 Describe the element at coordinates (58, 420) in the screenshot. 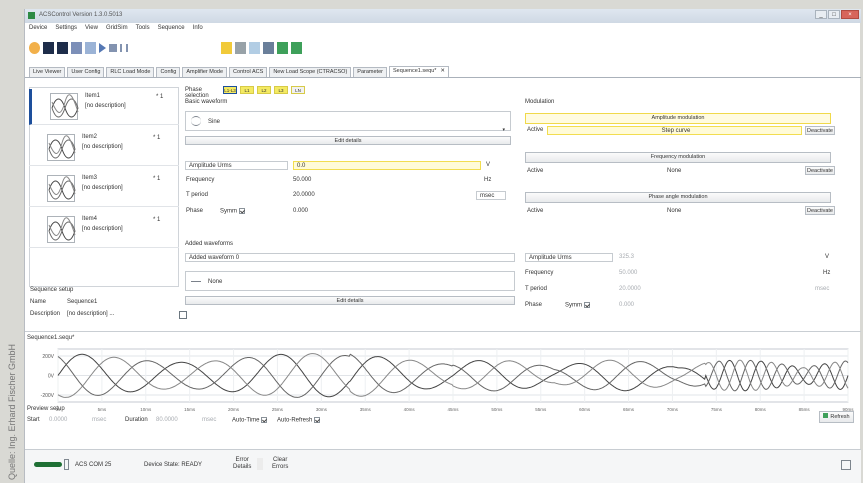

I see `preview-start-value: 0.0000` at that location.